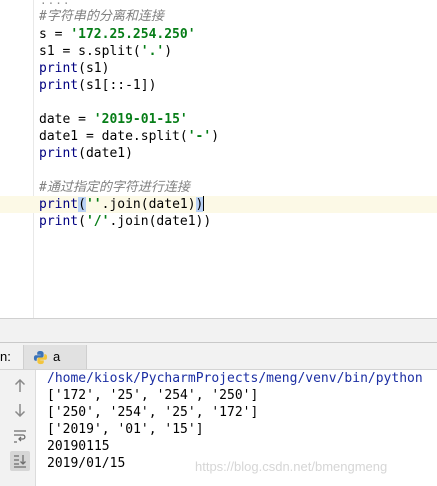  I want to click on code-token: date =, so click(66, 119).